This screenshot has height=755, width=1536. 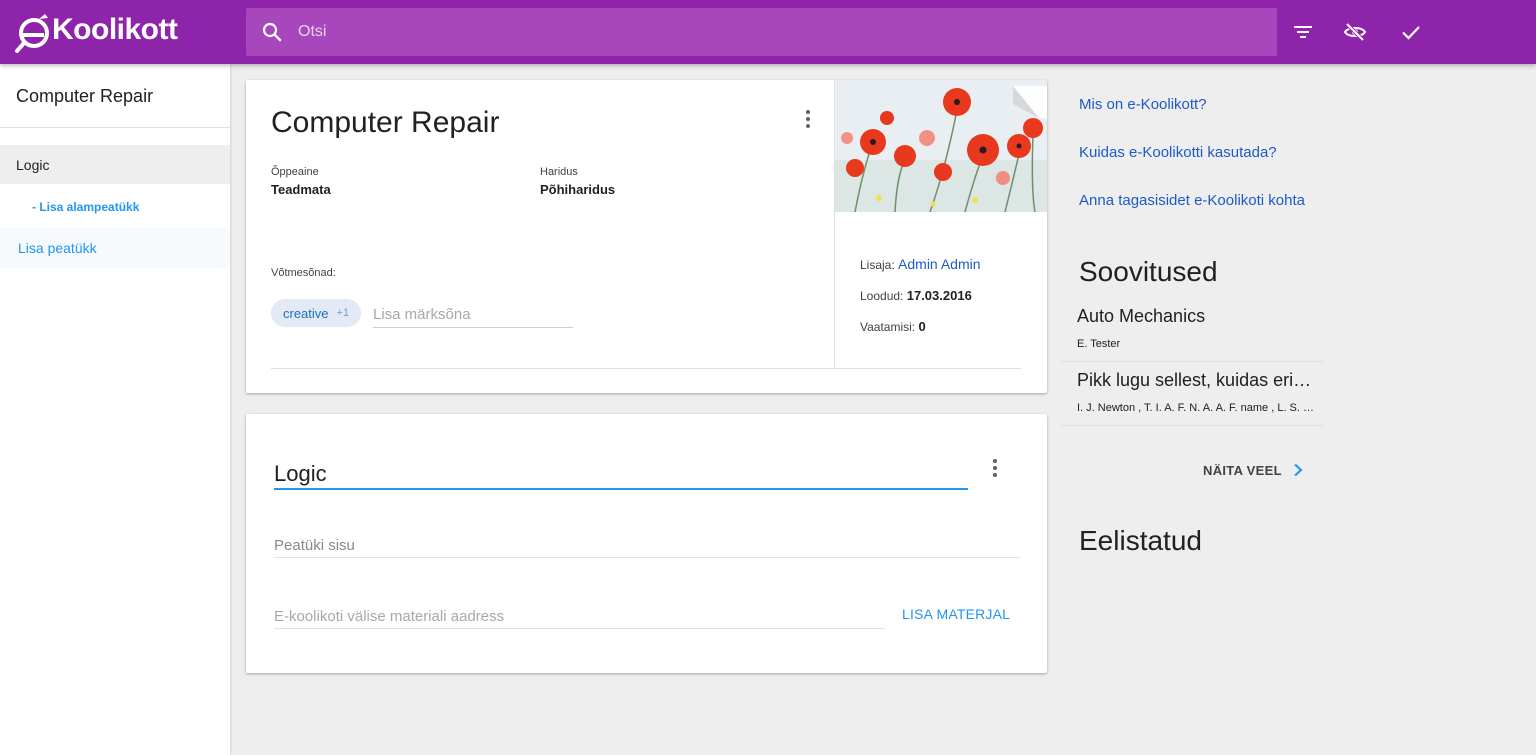 I want to click on added-by-row: Lisaja: Admin Admin, so click(x=920, y=264).